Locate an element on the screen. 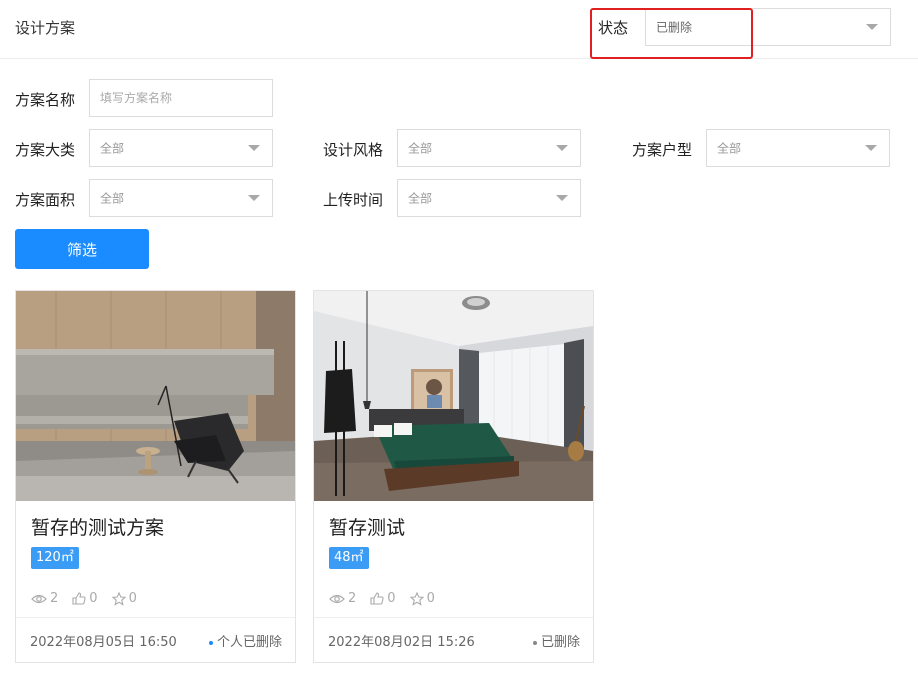 The height and width of the screenshot is (680, 918). area-badge: 48㎡ is located at coordinates (349, 558).